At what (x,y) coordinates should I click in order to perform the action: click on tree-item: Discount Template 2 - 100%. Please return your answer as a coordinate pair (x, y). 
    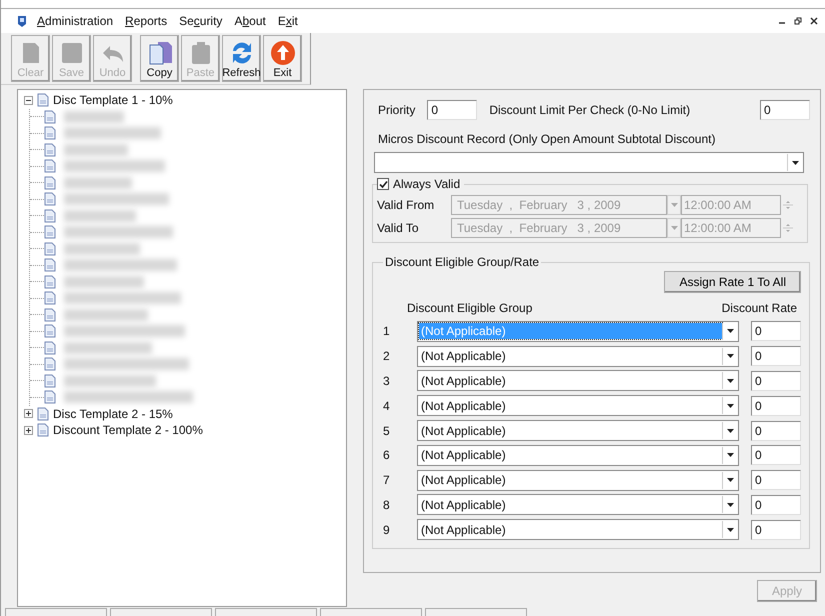
    Looking at the image, I should click on (128, 430).